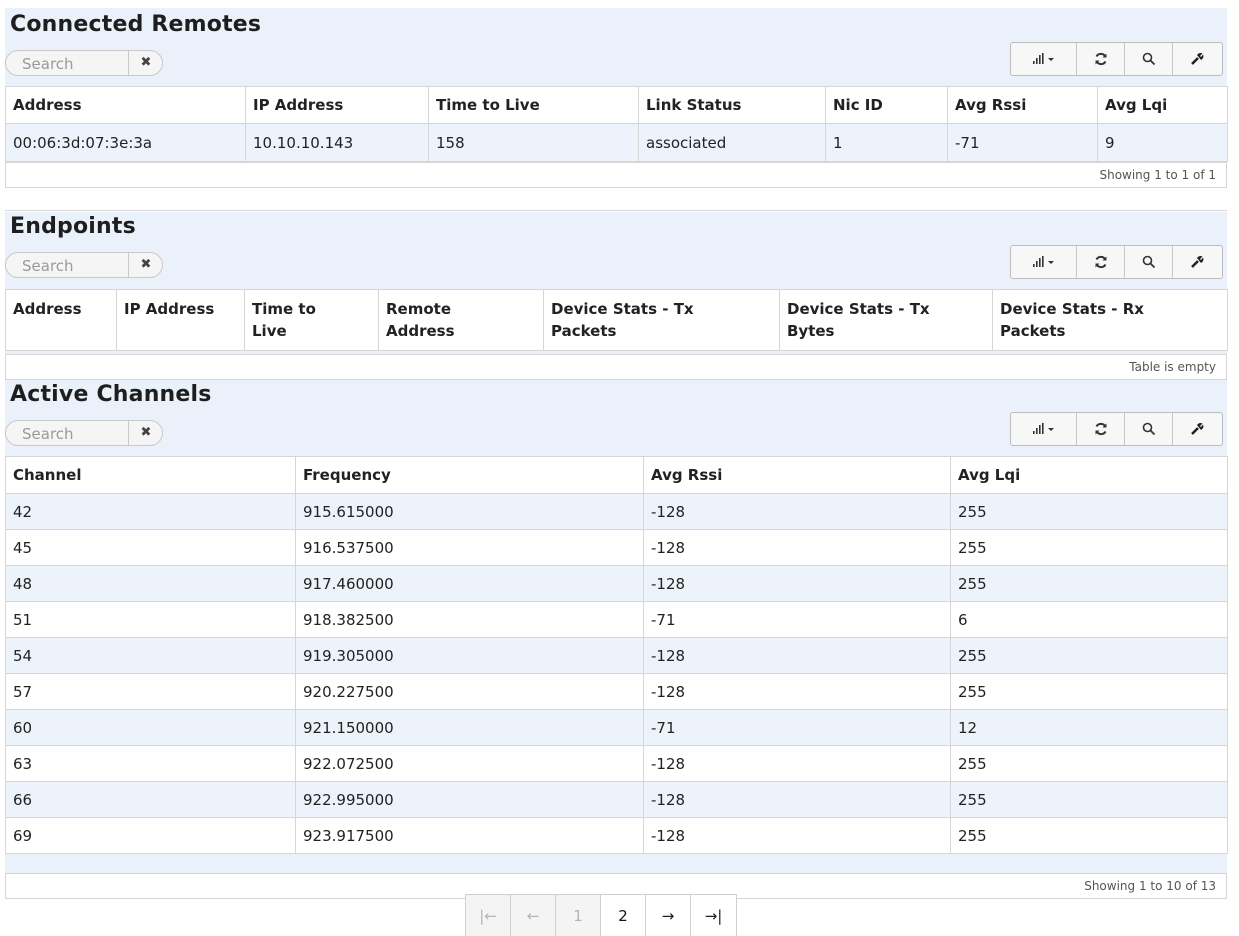 The image size is (1239, 936). I want to click on channels-search-input: Search ✖, so click(84, 433).